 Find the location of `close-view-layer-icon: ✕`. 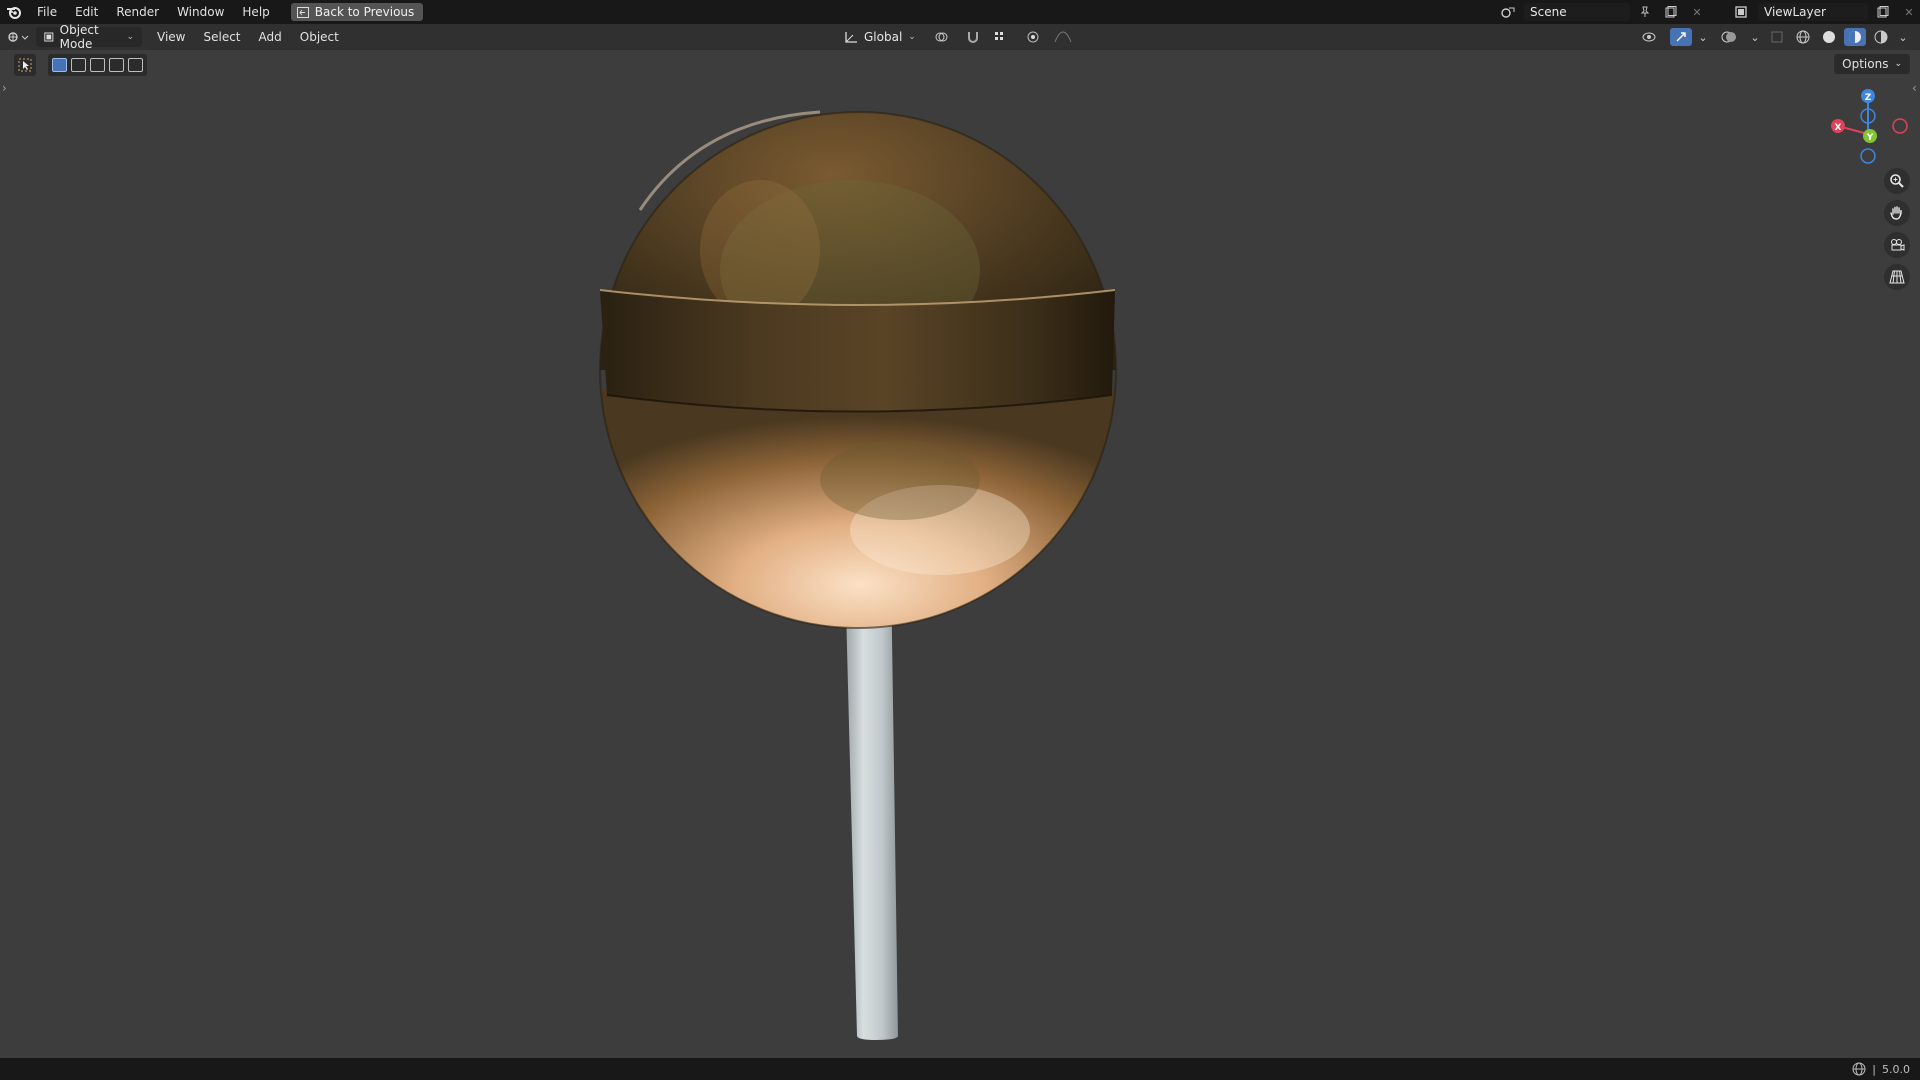

close-view-layer-icon: ✕ is located at coordinates (1909, 12).